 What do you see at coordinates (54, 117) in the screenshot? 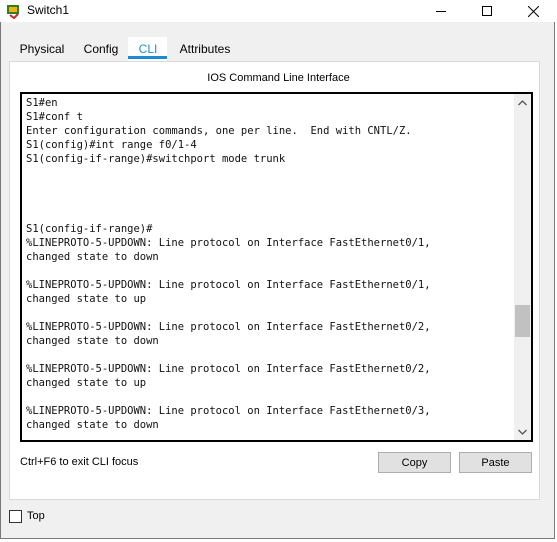
I see `cli-line: S1#conf t` at bounding box center [54, 117].